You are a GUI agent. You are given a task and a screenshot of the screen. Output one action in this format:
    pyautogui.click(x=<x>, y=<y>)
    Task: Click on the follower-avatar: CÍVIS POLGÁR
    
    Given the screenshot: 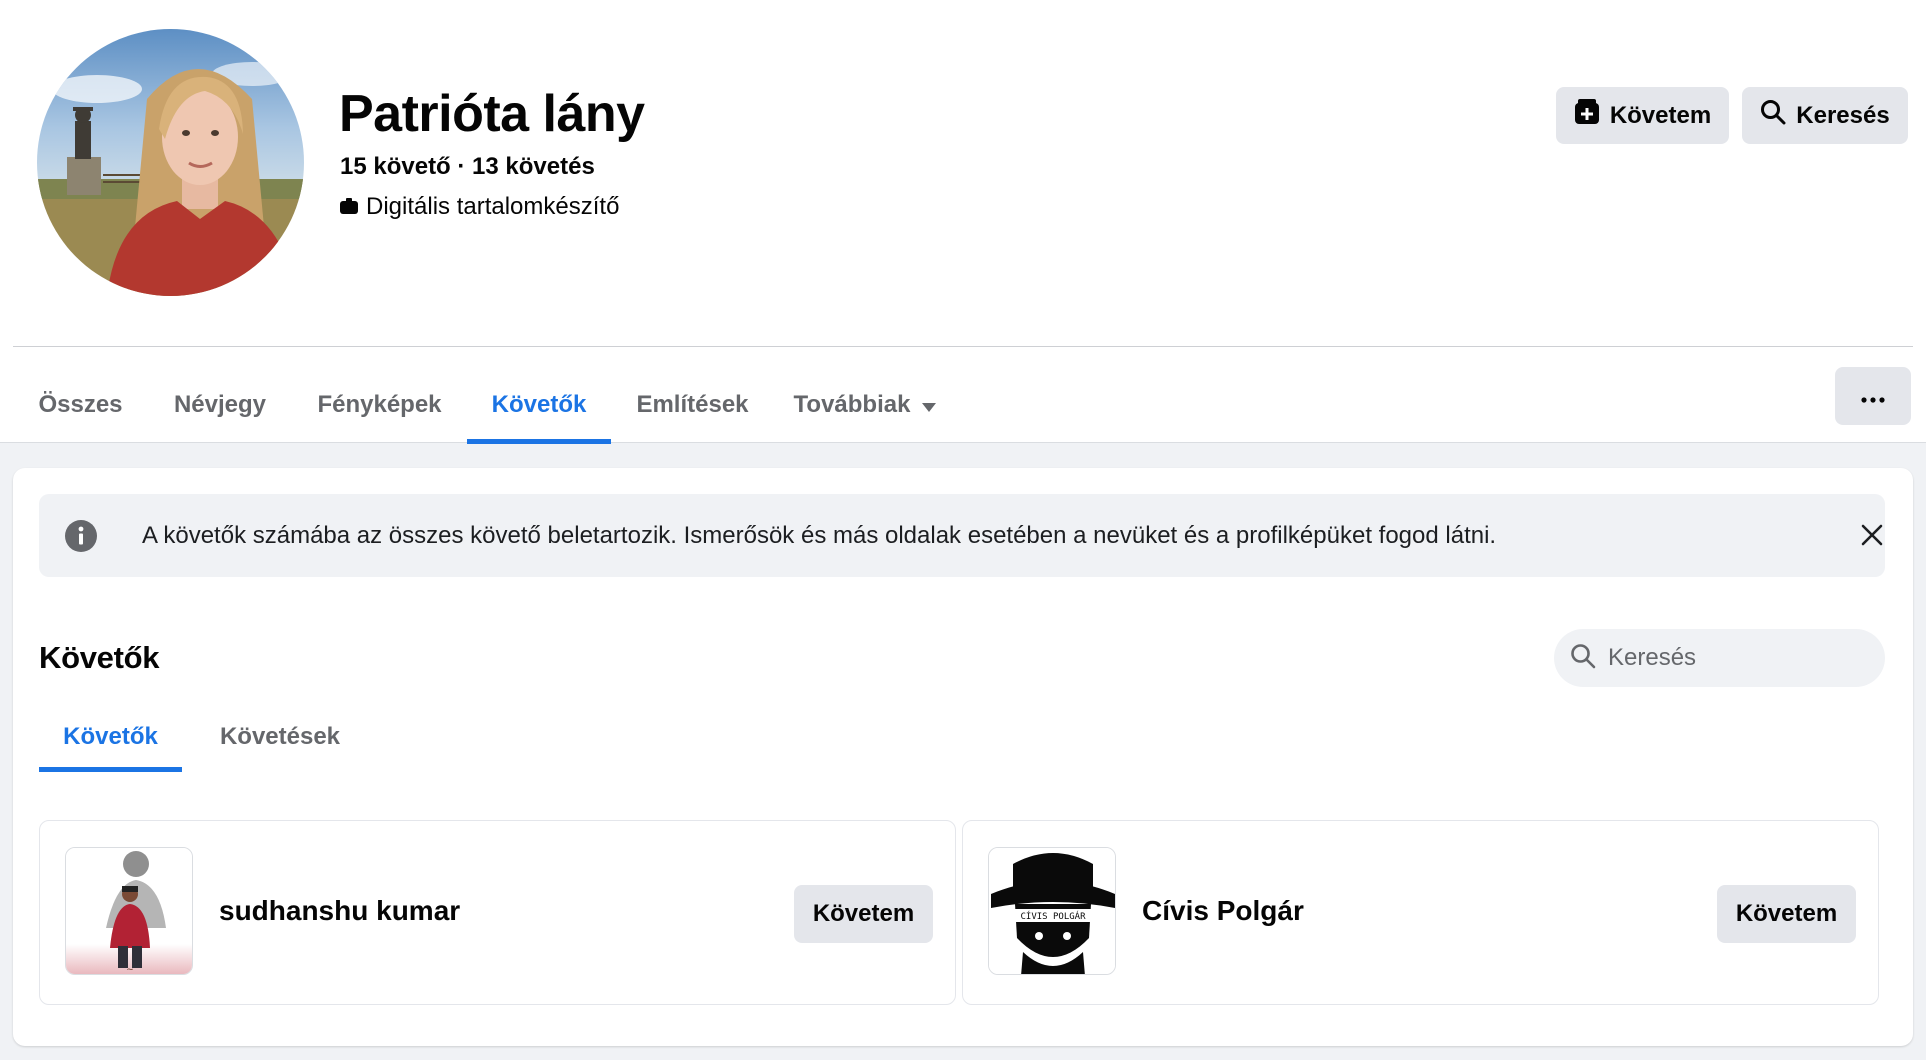 What is the action you would take?
    pyautogui.click(x=1052, y=911)
    